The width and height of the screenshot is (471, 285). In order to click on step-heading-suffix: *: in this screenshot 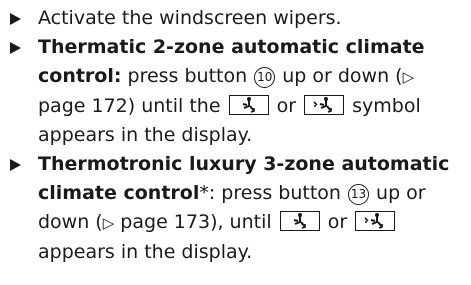, I will do `click(207, 193)`.